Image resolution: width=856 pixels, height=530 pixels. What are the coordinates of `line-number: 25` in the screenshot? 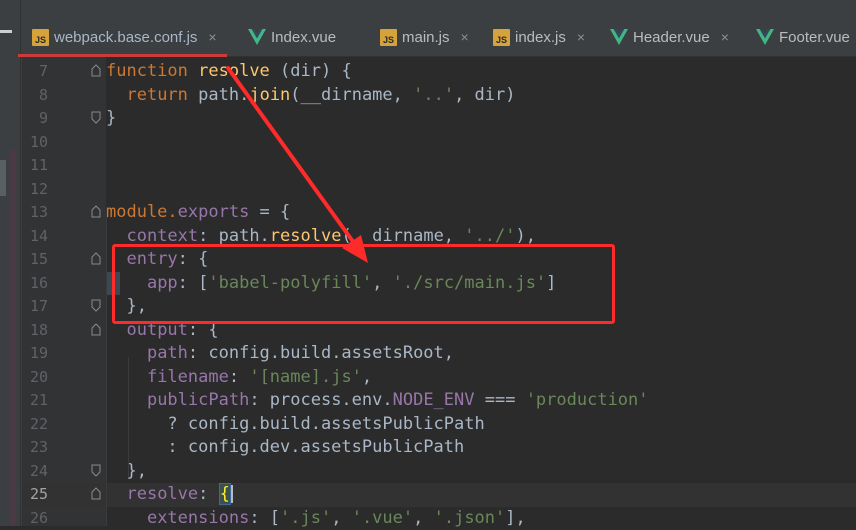 It's located at (35, 495).